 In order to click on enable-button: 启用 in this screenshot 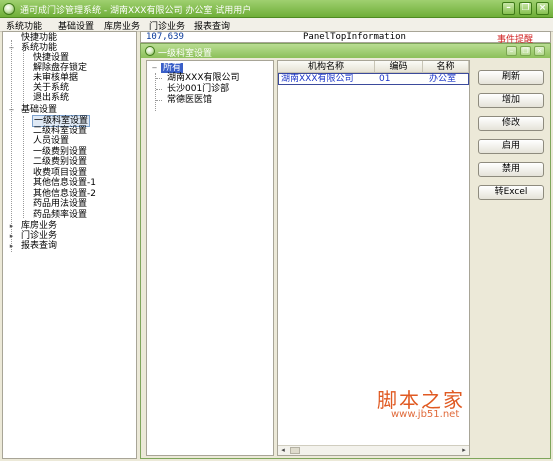, I will do `click(511, 146)`.